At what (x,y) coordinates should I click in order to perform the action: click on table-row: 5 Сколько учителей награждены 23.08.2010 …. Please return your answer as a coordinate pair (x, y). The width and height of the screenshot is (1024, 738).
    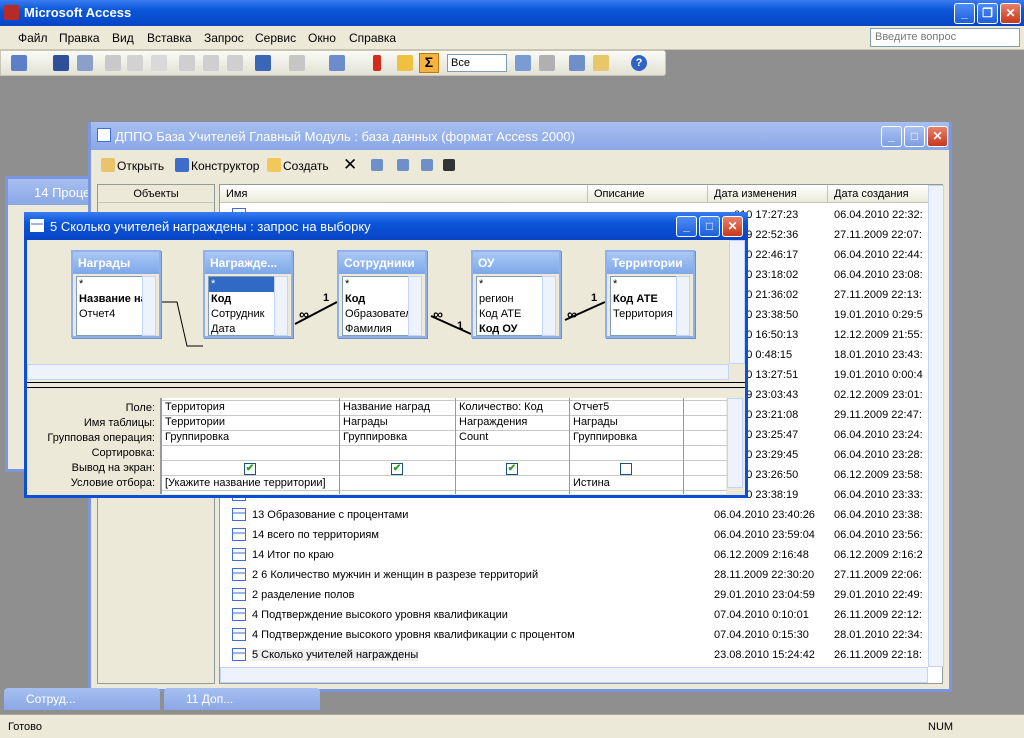
    Looking at the image, I should click on (575, 655).